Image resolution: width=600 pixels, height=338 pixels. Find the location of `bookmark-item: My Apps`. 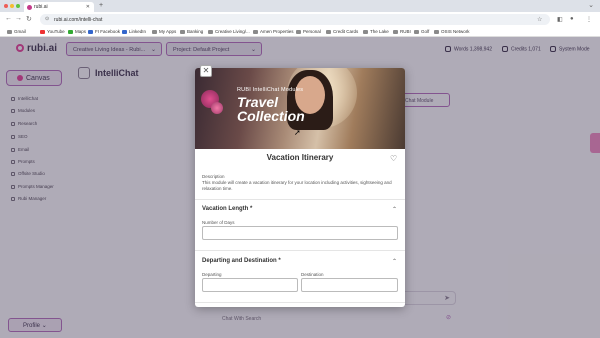

bookmark-item: My Apps is located at coordinates (164, 31).